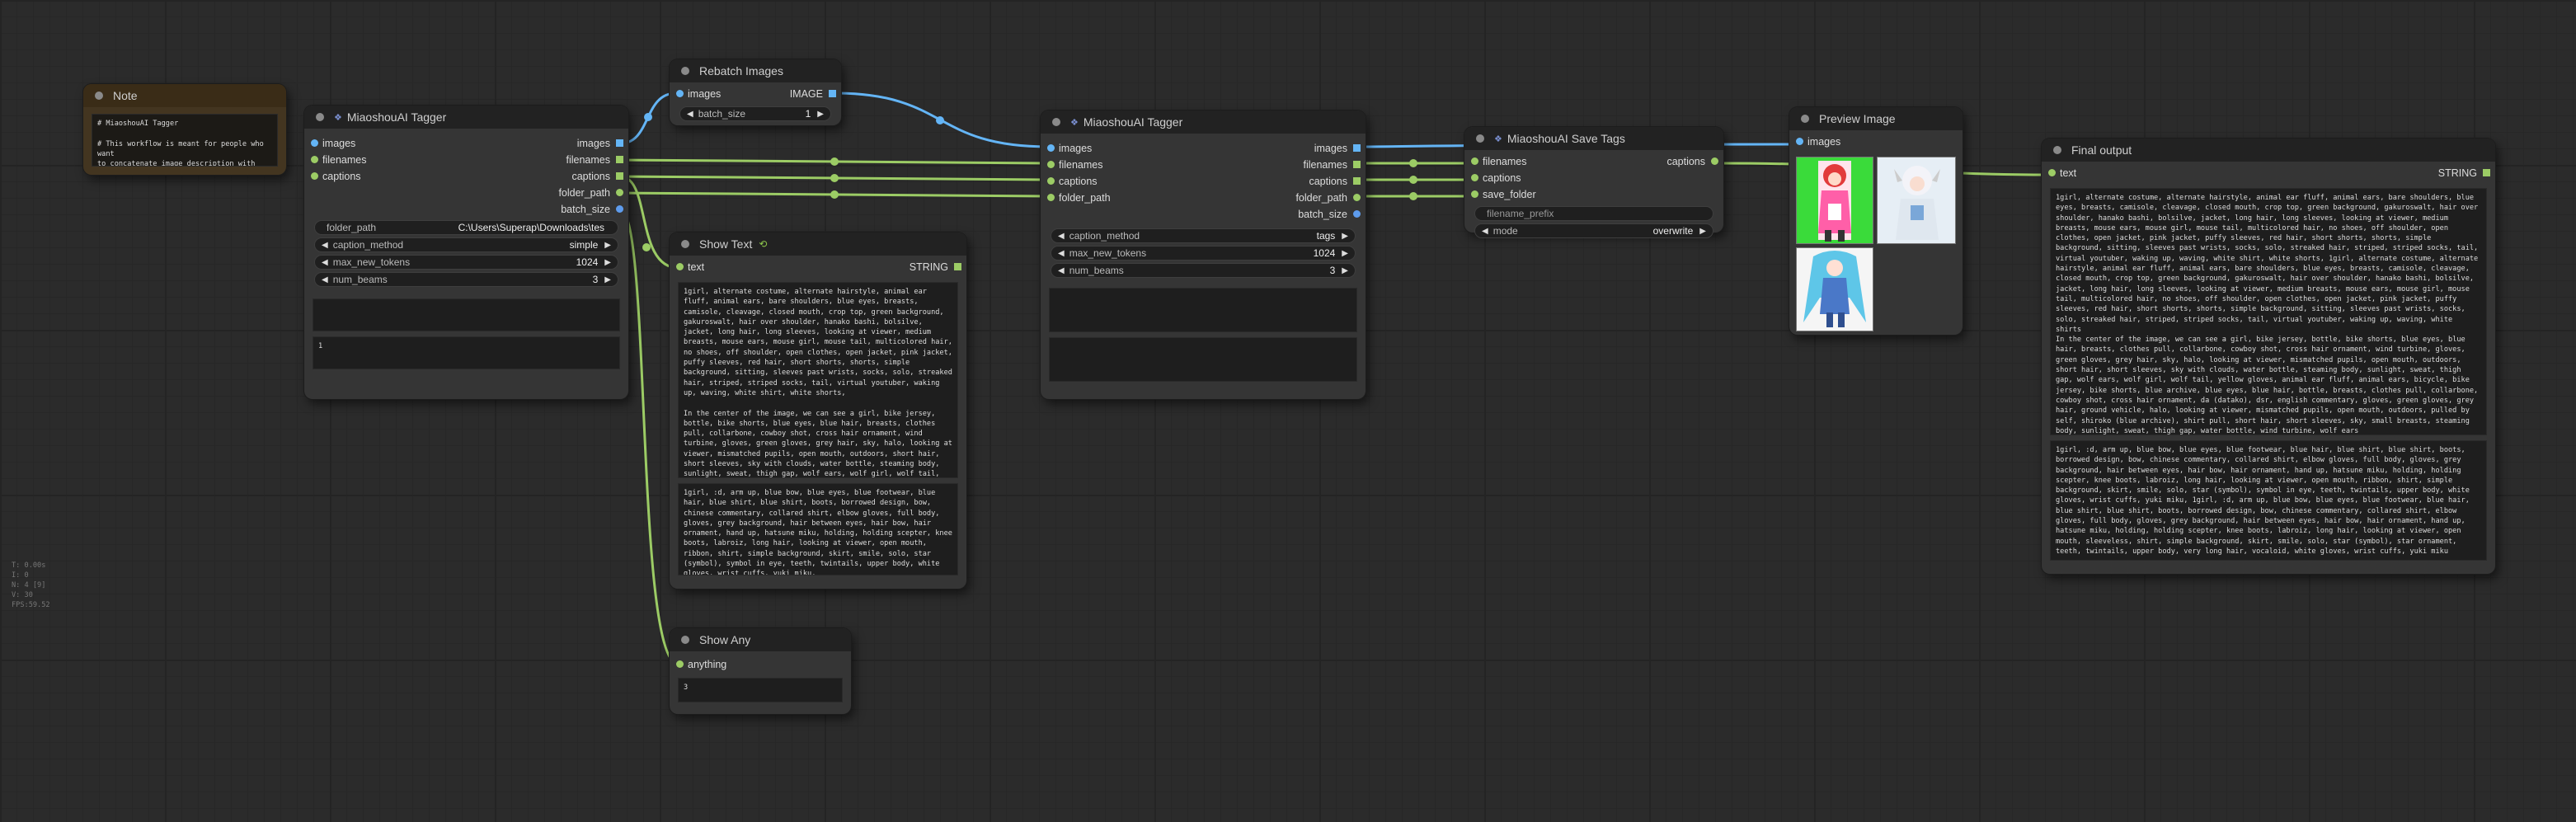  I want to click on caption-method-select: ◀ caption_method simple ▶, so click(466, 244).